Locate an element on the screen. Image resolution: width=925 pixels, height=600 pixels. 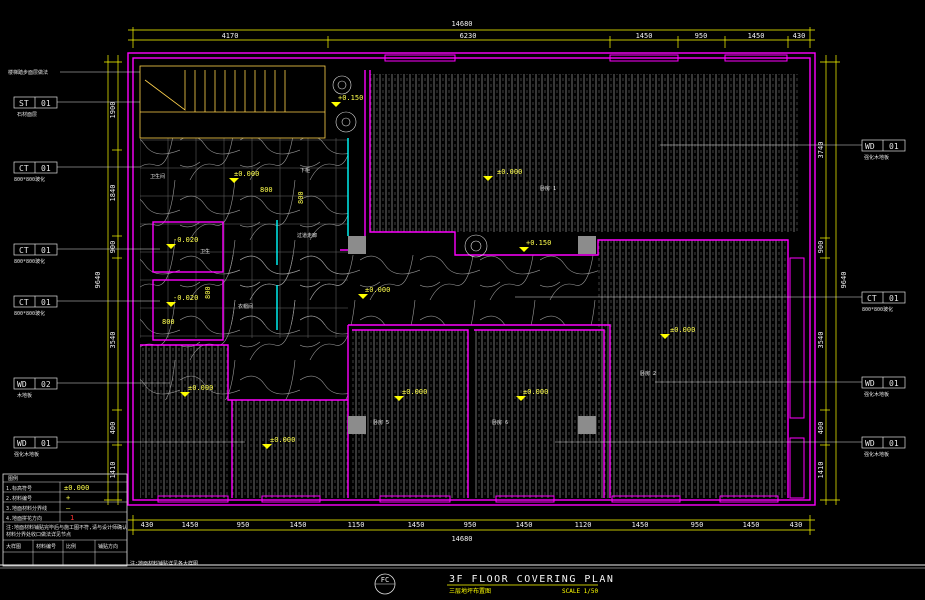
room-label: 衣帽间 is located at coordinates (245, 306).